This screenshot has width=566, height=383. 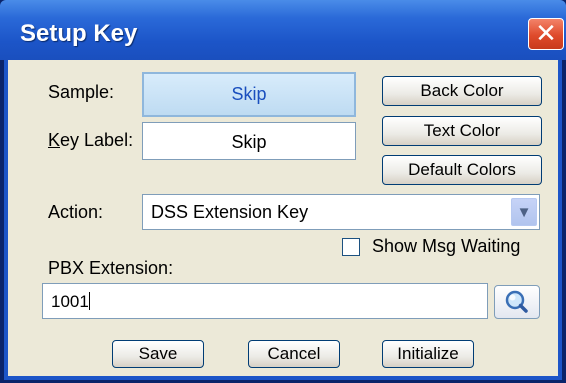 I want to click on default-colors-button: Default Colors, so click(x=462, y=170).